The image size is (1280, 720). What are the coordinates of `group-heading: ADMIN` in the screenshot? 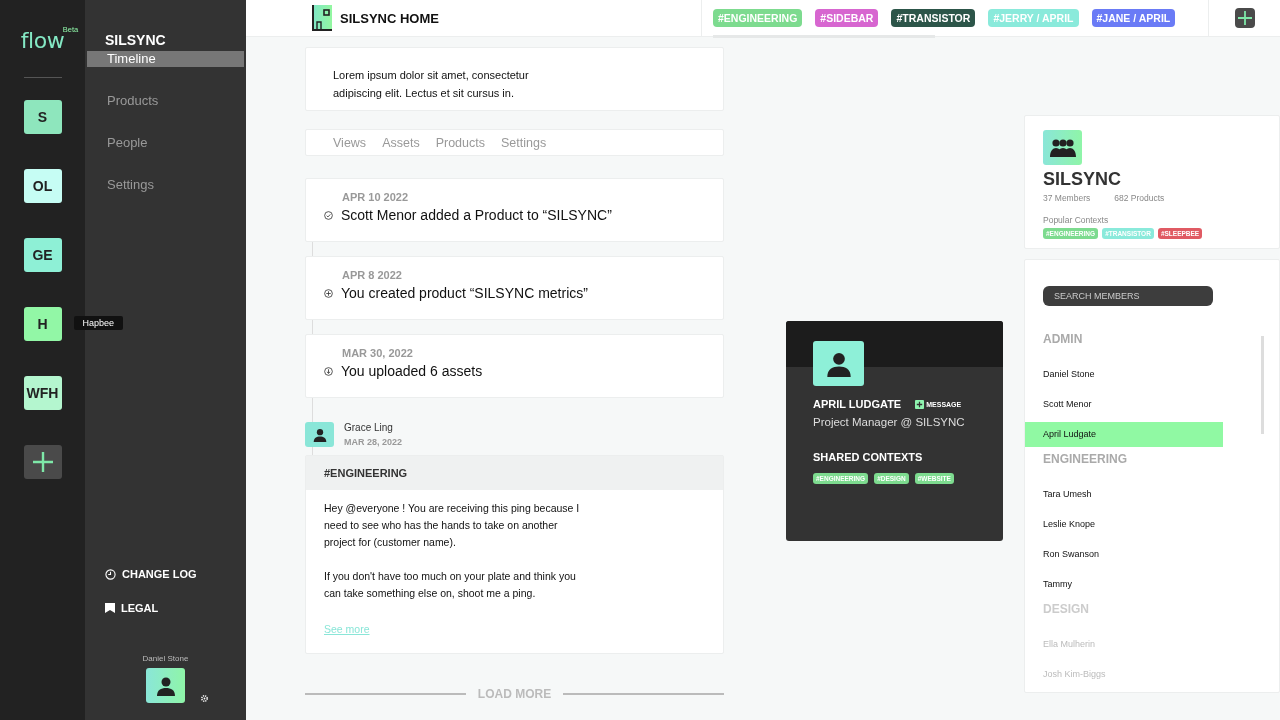 It's located at (1063, 339).